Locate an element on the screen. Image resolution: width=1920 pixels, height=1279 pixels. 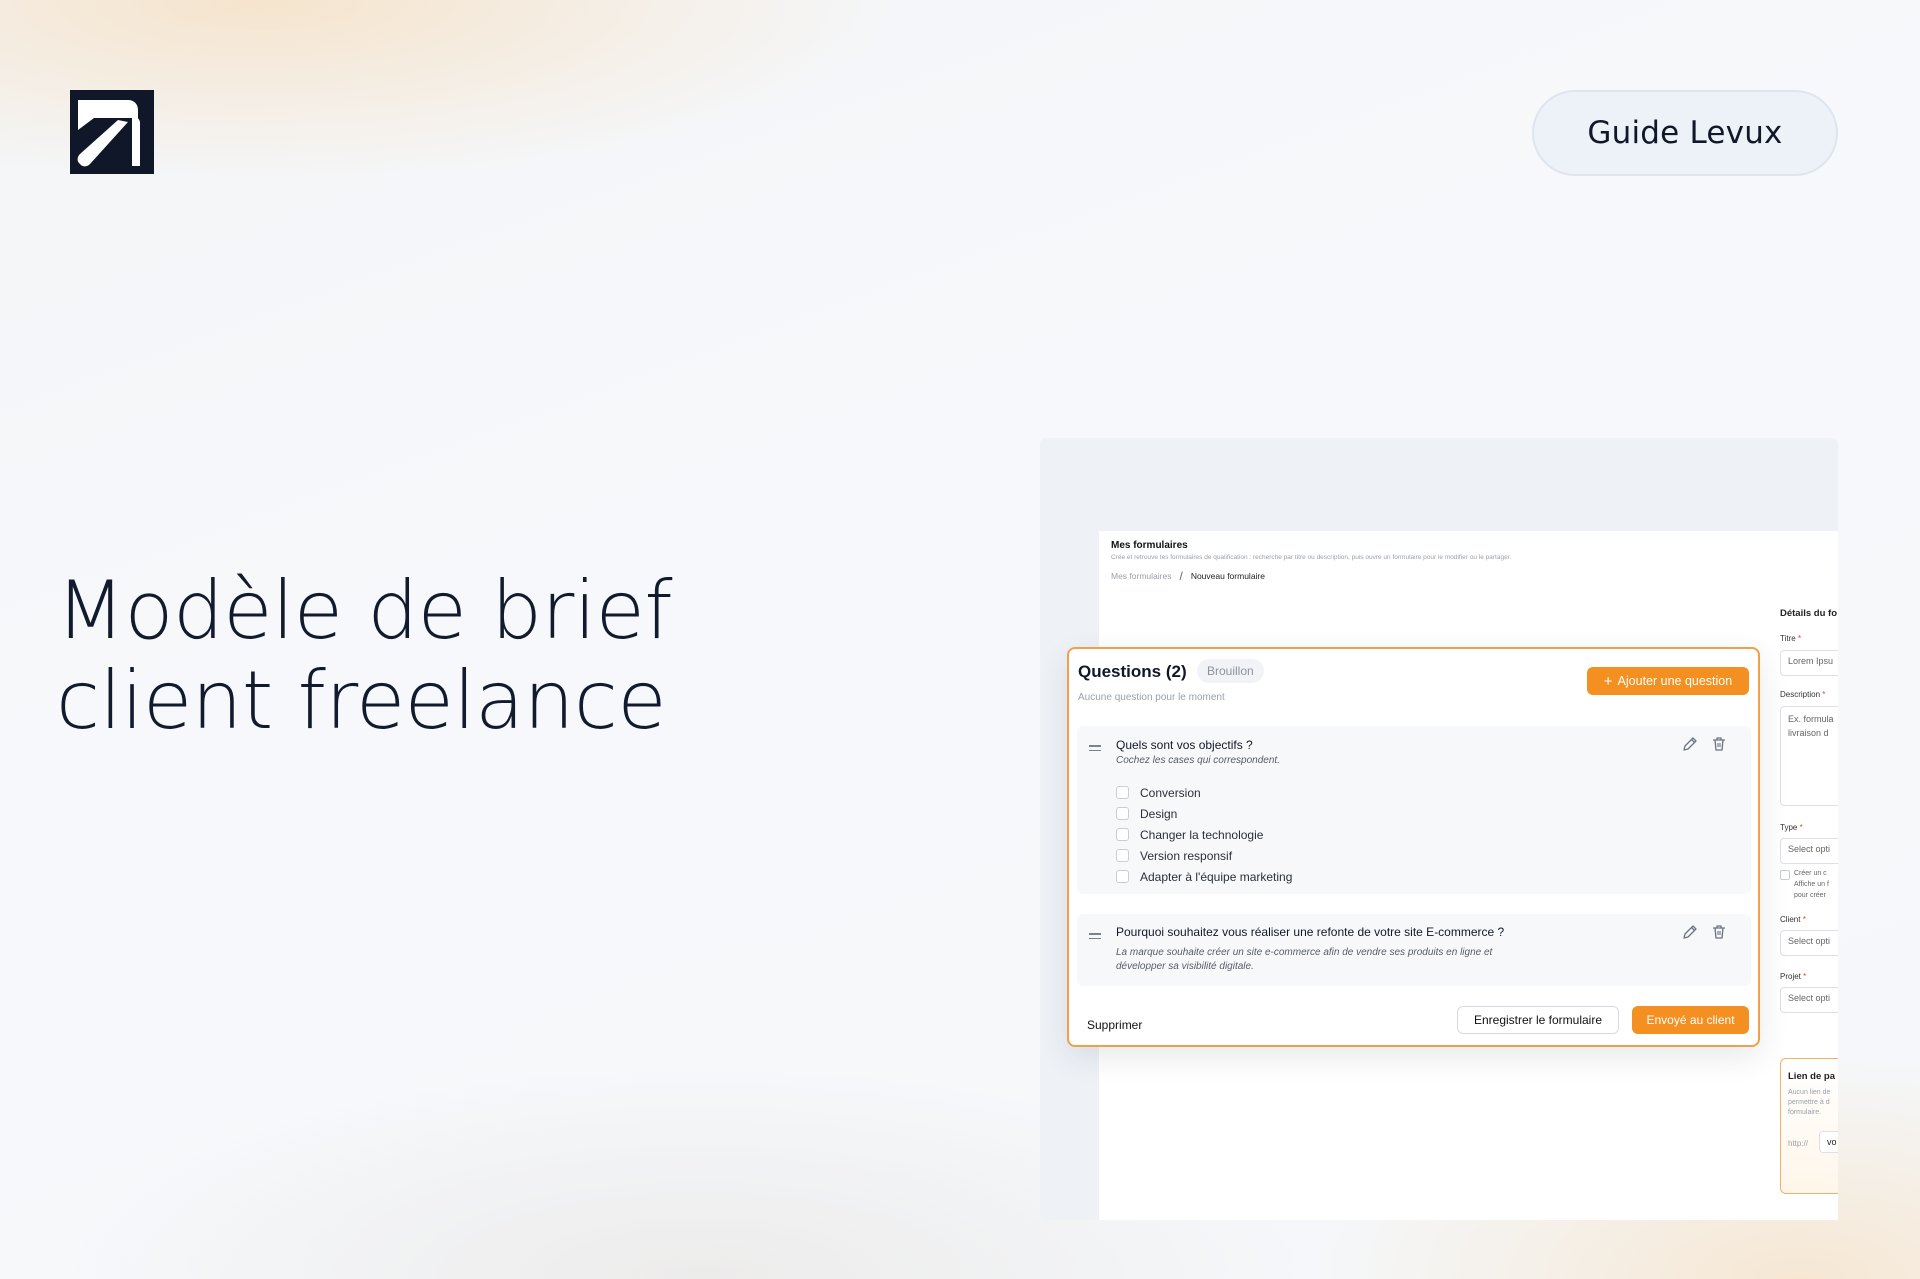
link-desc-line-1: Aucun lien de is located at coordinates (1809, 1092).